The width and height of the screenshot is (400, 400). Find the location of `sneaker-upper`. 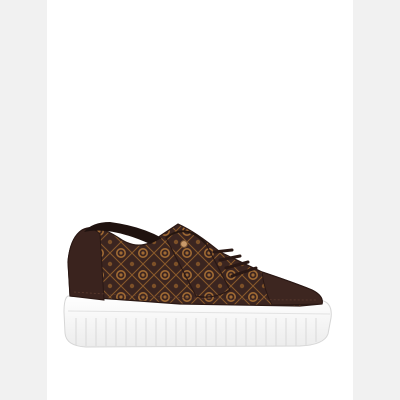

sneaker-upper is located at coordinates (195, 264).